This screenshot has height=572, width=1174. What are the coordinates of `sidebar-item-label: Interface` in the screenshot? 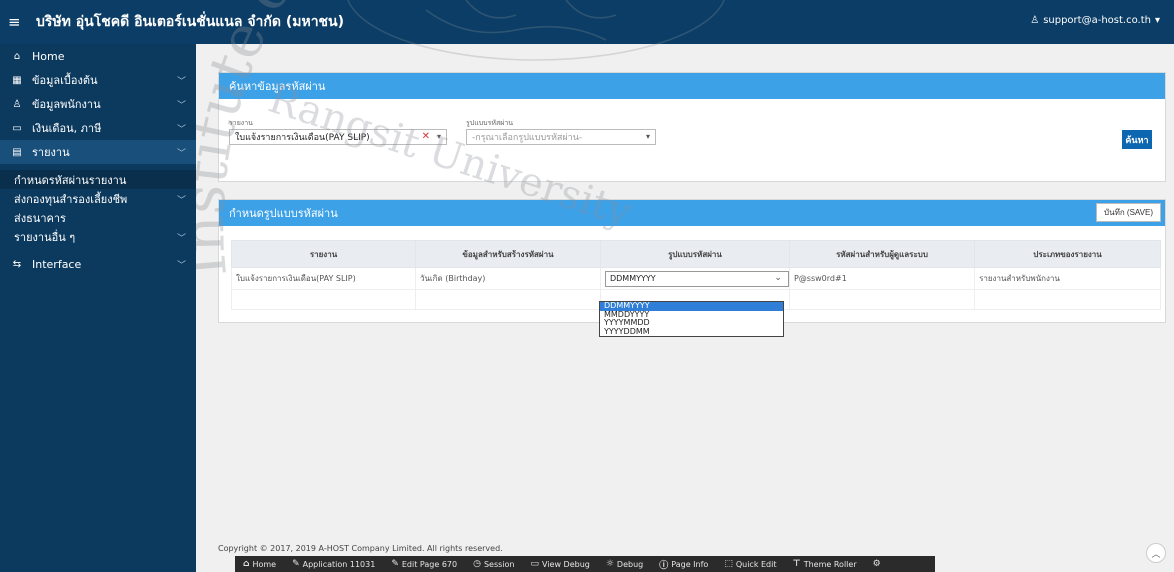 It's located at (57, 264).